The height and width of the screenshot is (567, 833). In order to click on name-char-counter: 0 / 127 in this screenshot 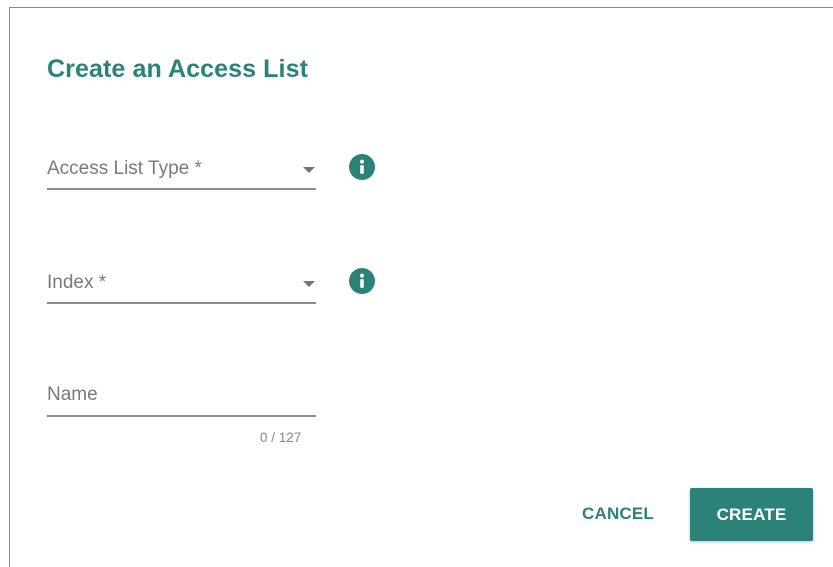, I will do `click(281, 437)`.